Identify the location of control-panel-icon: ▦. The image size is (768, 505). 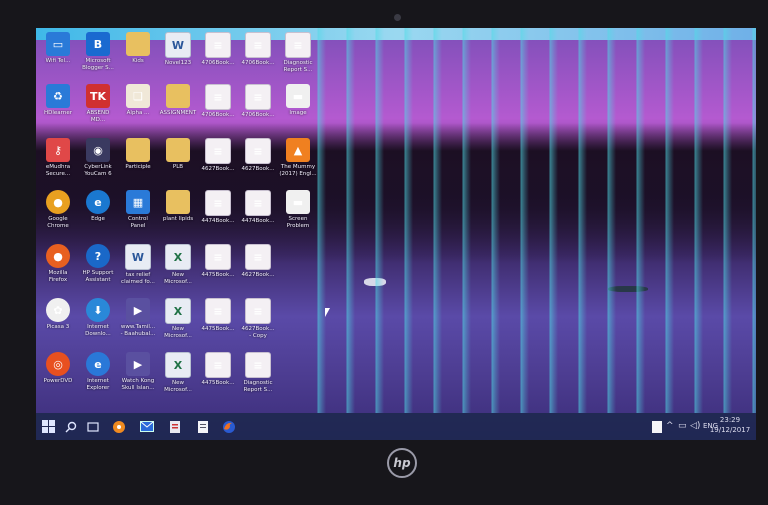
(138, 202).